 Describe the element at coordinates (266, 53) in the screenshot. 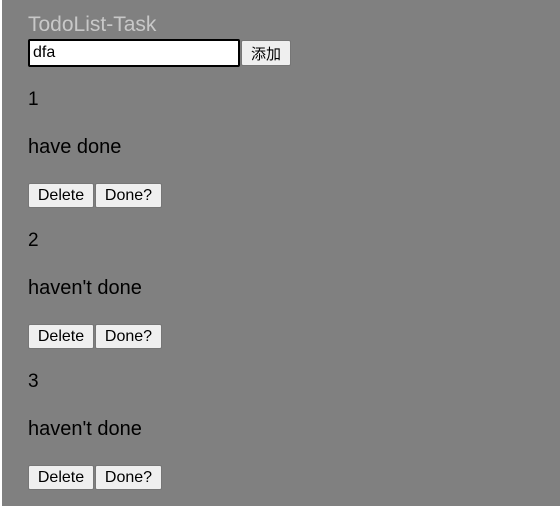

I see `add-button: 添加` at that location.